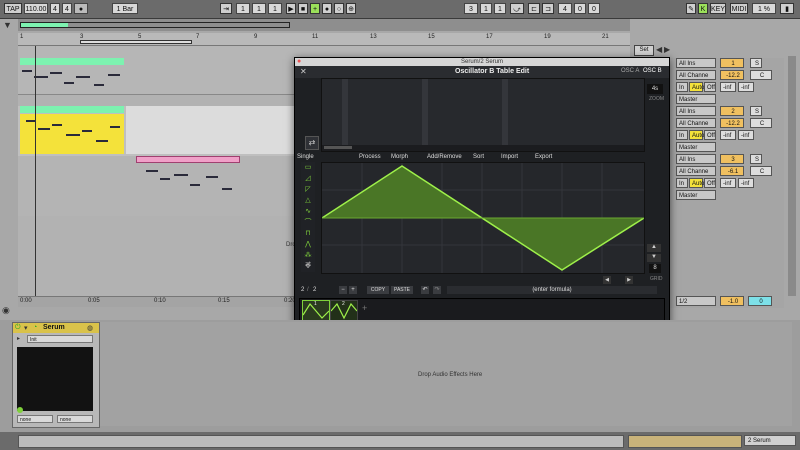  I want to click on loop-start-beat: 1, so click(486, 8).